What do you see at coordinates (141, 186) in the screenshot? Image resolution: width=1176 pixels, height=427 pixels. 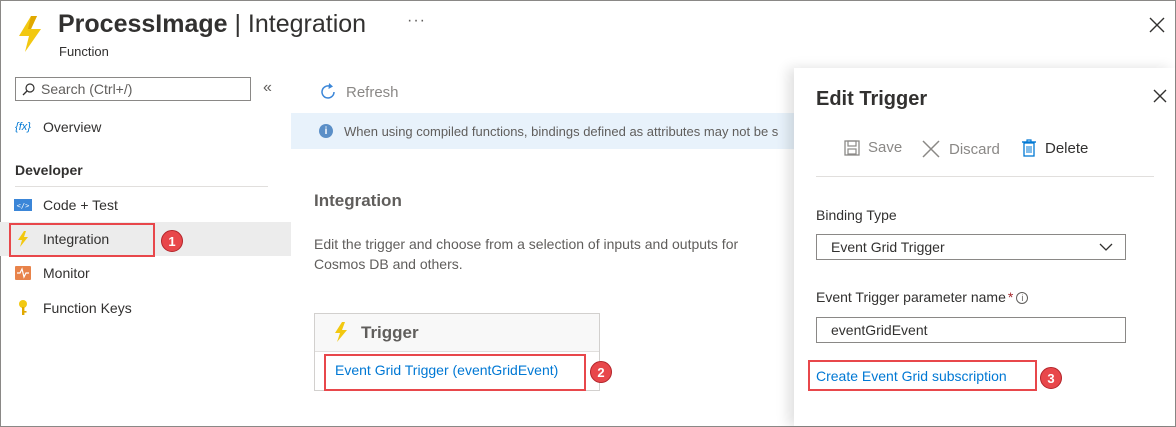 I see `section-divider` at bounding box center [141, 186].